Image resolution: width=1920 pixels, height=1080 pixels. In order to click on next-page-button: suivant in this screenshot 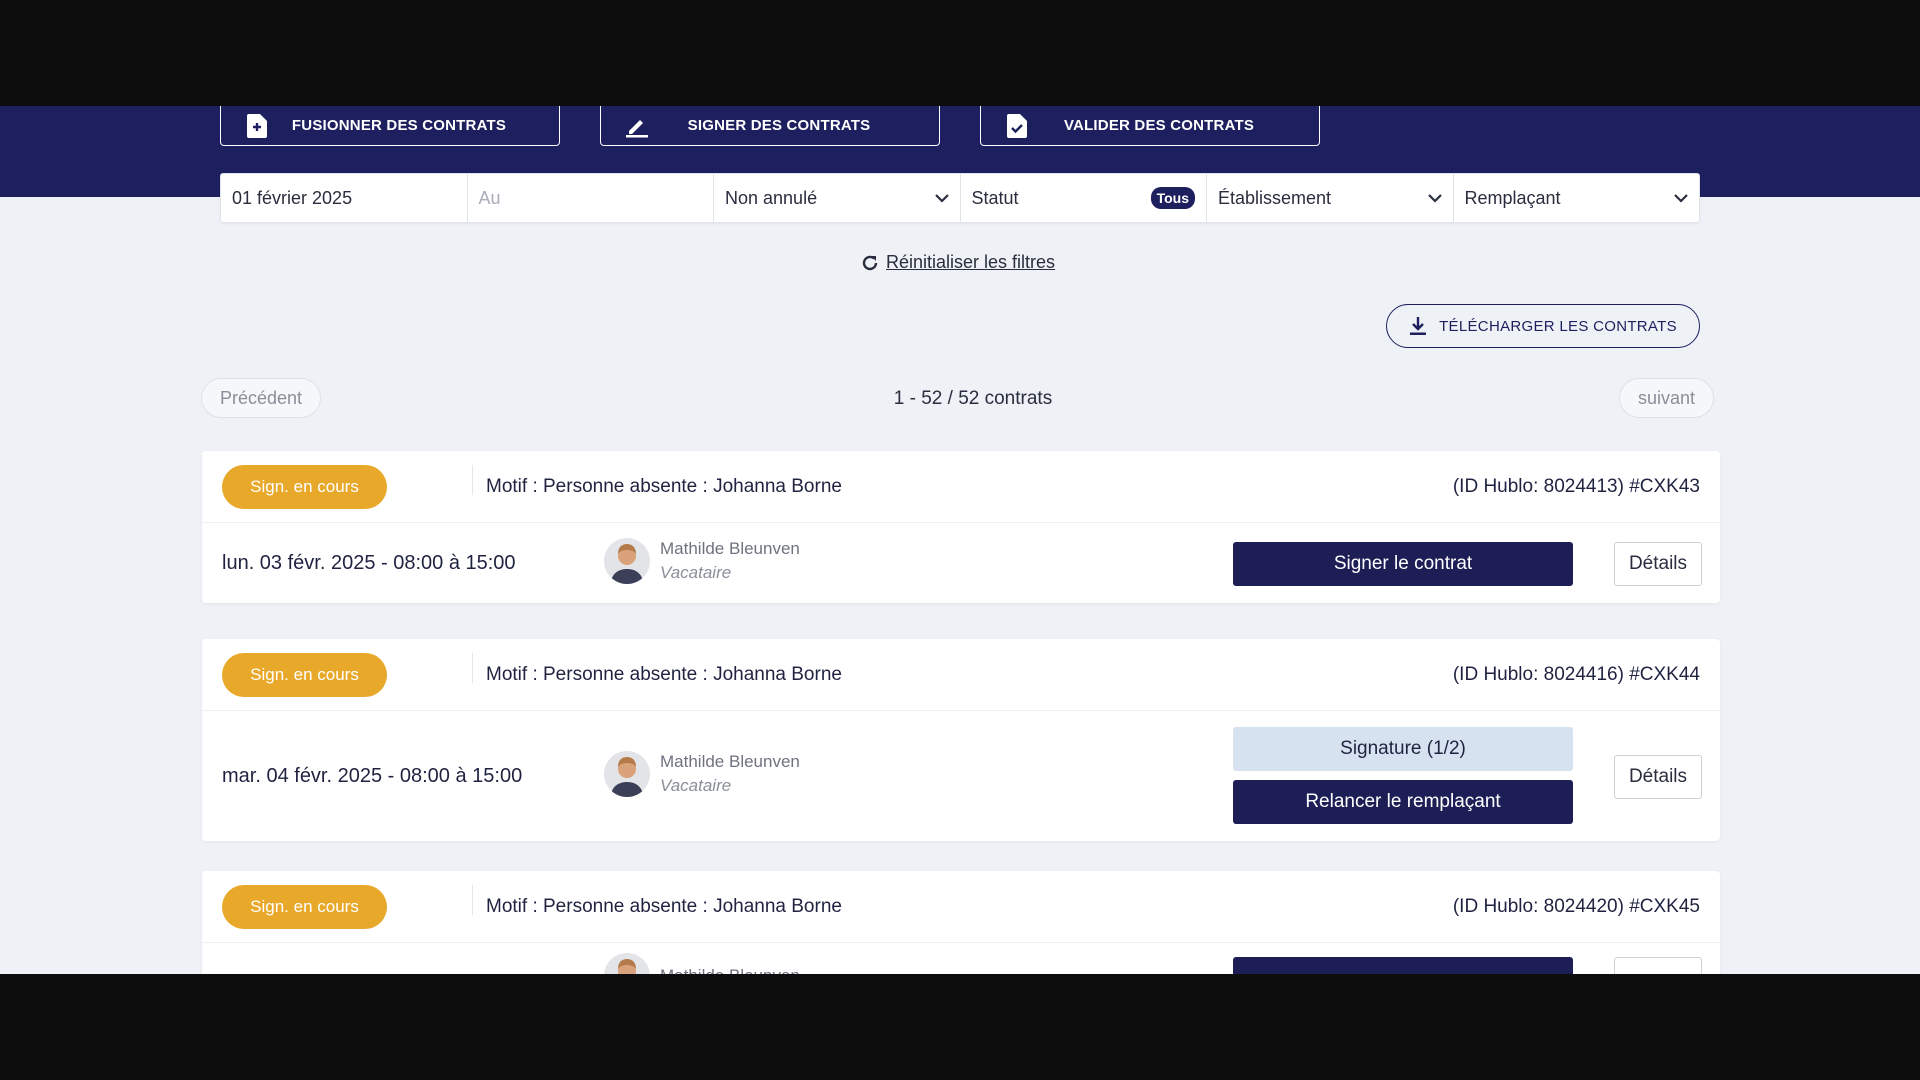, I will do `click(1667, 398)`.